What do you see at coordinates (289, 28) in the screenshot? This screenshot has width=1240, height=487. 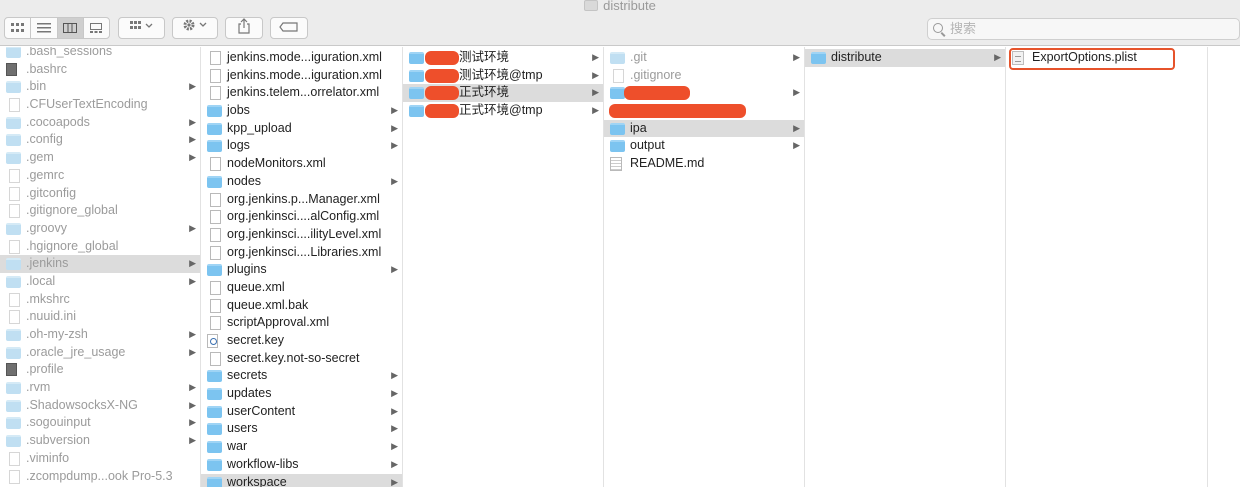 I see `tags-button` at bounding box center [289, 28].